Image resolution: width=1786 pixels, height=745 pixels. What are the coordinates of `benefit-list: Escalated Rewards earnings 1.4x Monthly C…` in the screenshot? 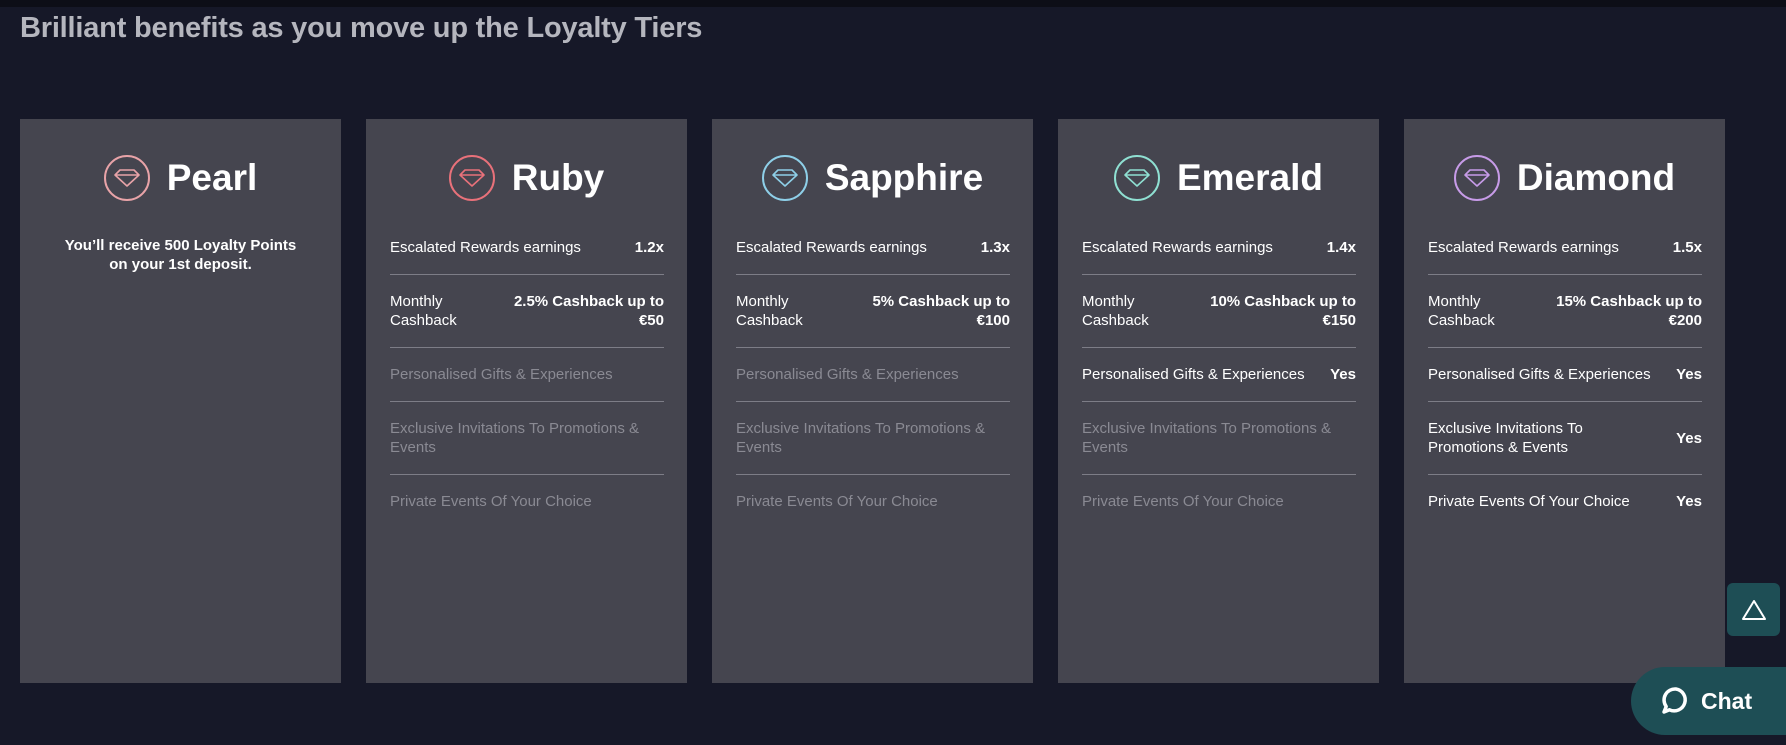 It's located at (1219, 379).